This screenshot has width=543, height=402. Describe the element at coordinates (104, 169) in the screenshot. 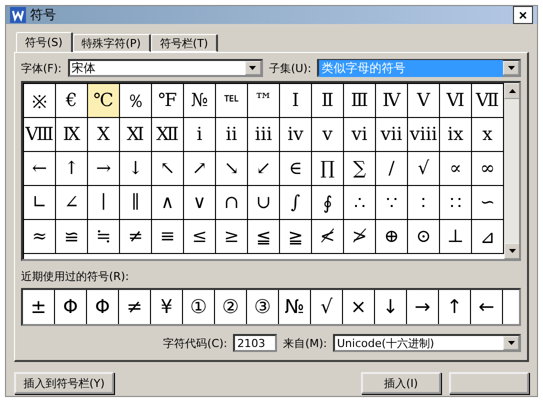

I see `symbol-cell: →` at that location.